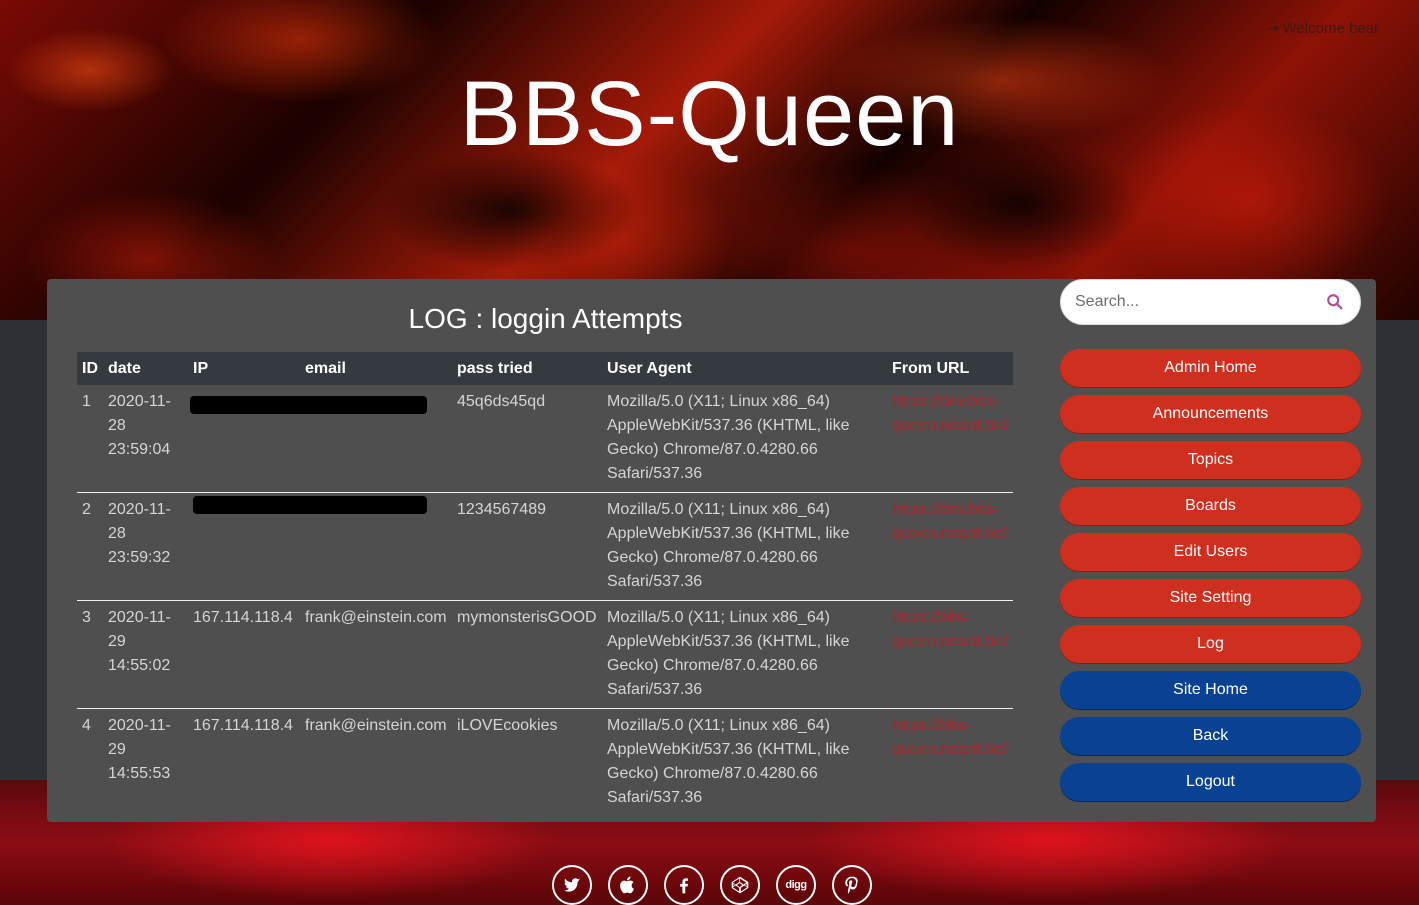 Image resolution: width=1419 pixels, height=905 pixels. Describe the element at coordinates (744, 368) in the screenshot. I see `column-header-user-agent: User Agent` at that location.